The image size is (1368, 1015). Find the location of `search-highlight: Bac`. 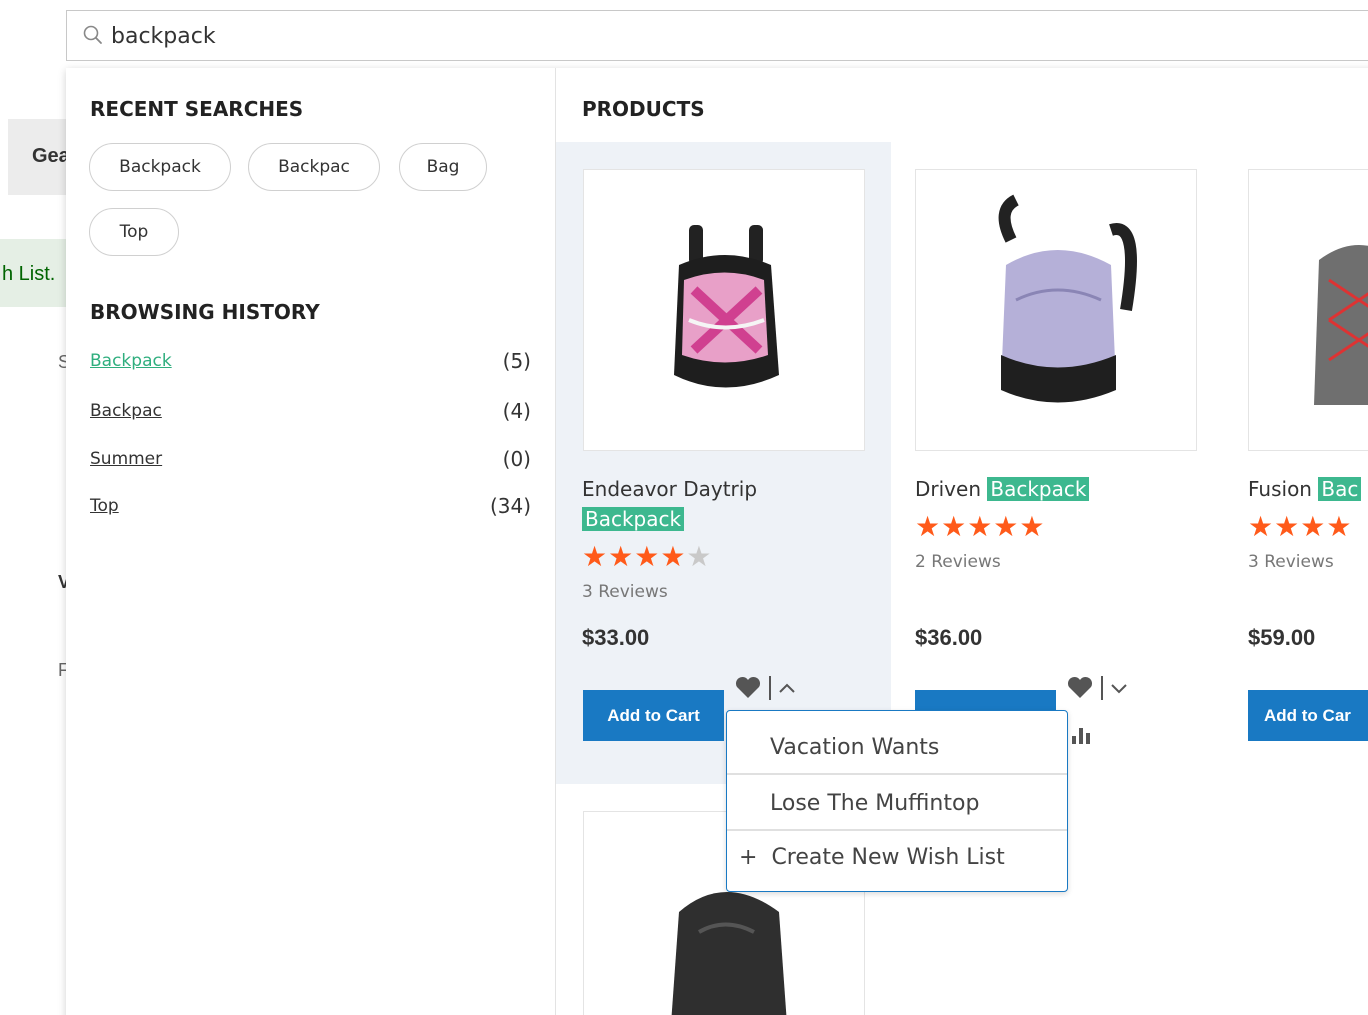

search-highlight: Bac is located at coordinates (1340, 489).